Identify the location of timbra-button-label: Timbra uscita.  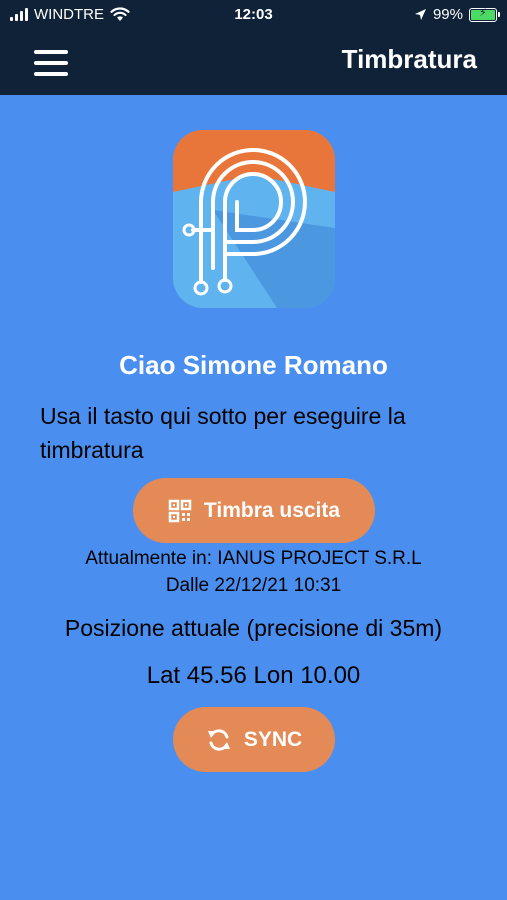
(272, 510).